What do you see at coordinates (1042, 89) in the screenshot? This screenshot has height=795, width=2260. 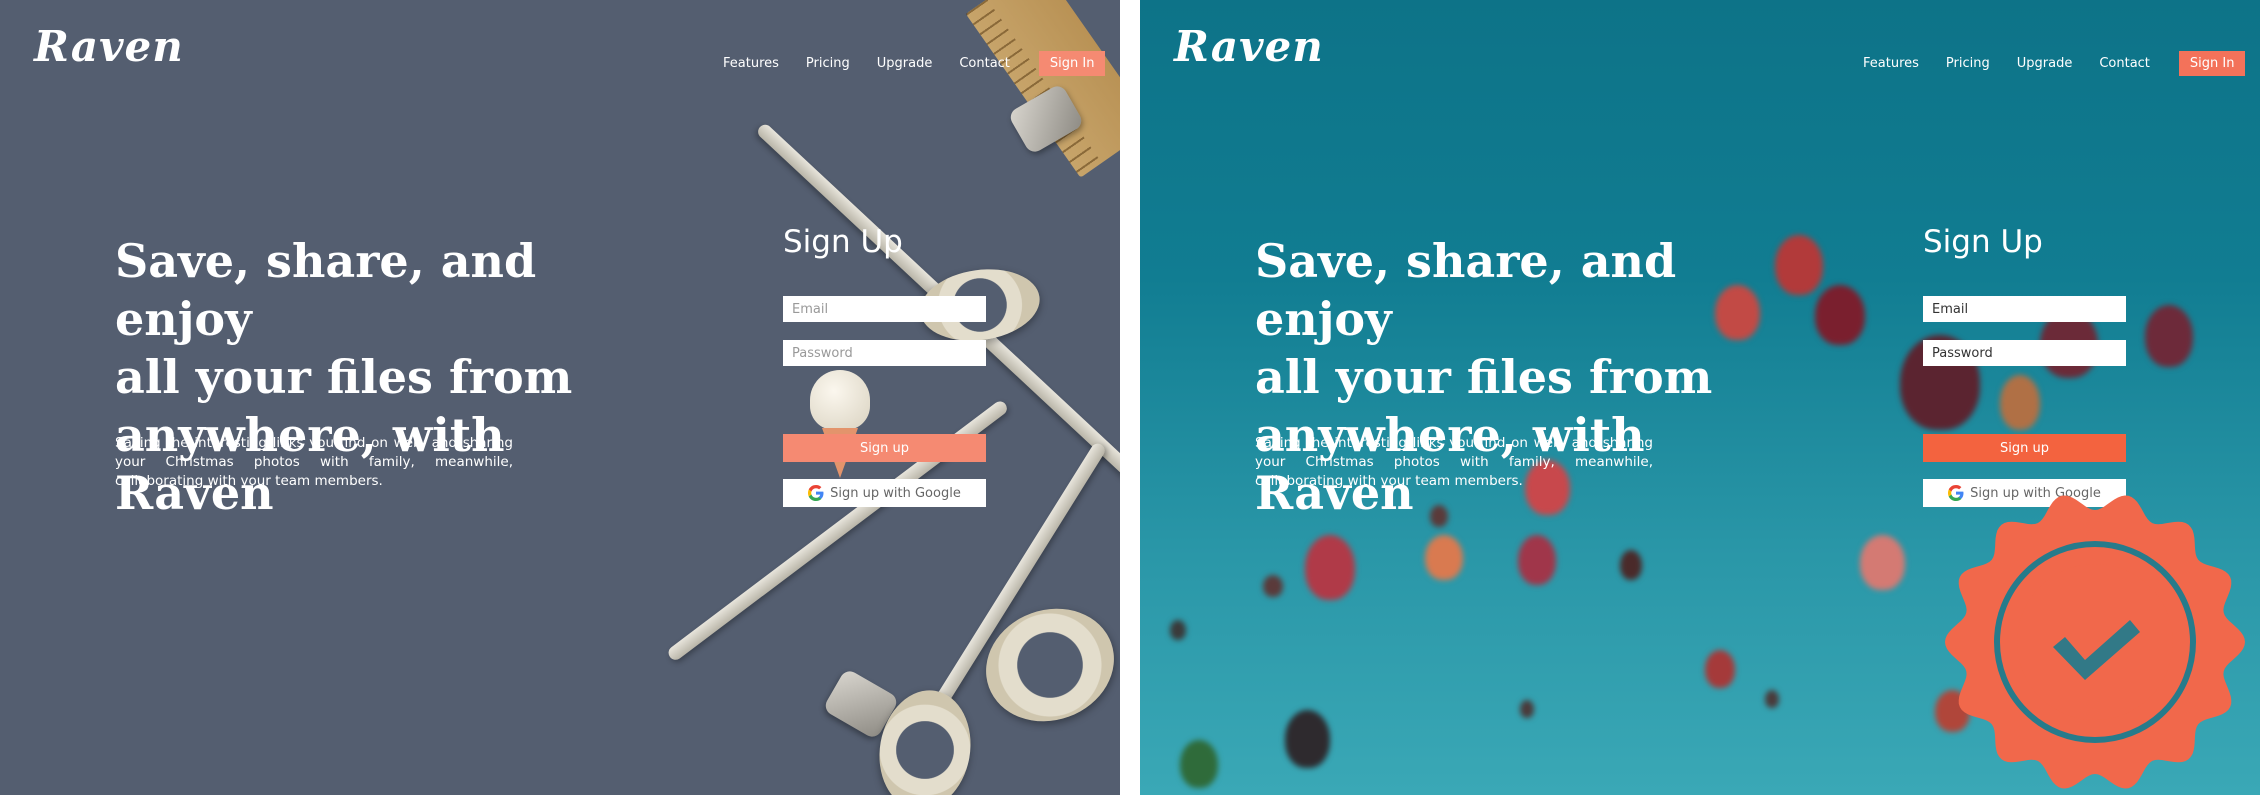 I see `ruler-decoration` at bounding box center [1042, 89].